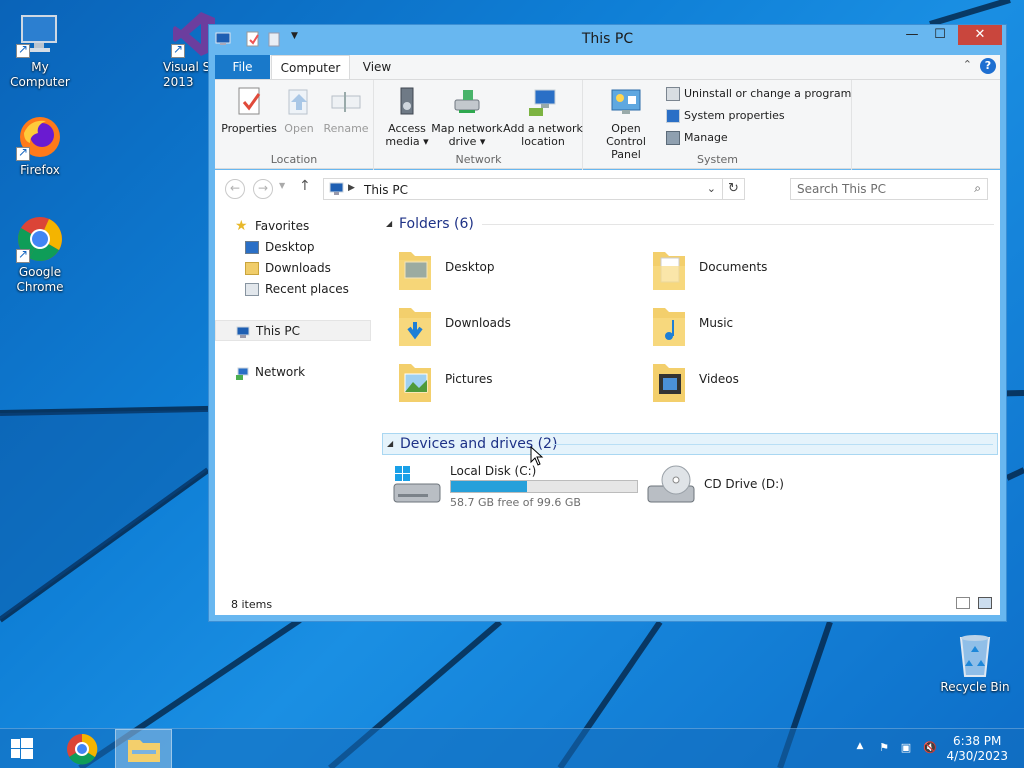  Describe the element at coordinates (235, 189) in the screenshot. I see `back-arrow-icon: ←` at that location.